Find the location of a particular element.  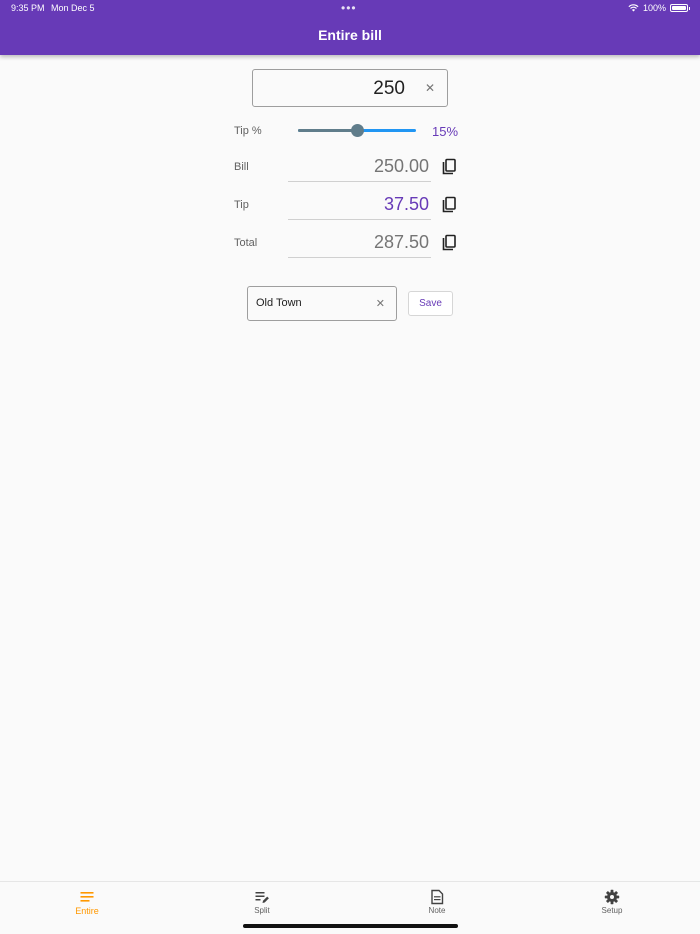

clear-location-icon: ✕ is located at coordinates (380, 303).